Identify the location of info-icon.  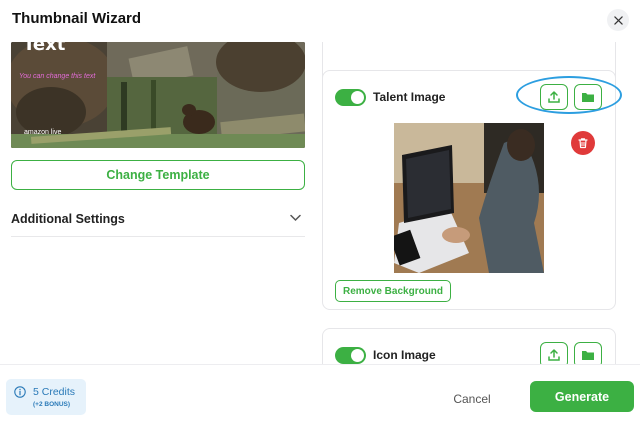
(20, 392).